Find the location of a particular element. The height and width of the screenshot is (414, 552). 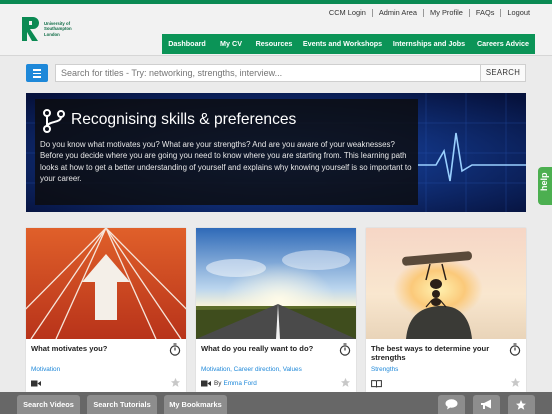

card-image-road-horizon is located at coordinates (276, 283).